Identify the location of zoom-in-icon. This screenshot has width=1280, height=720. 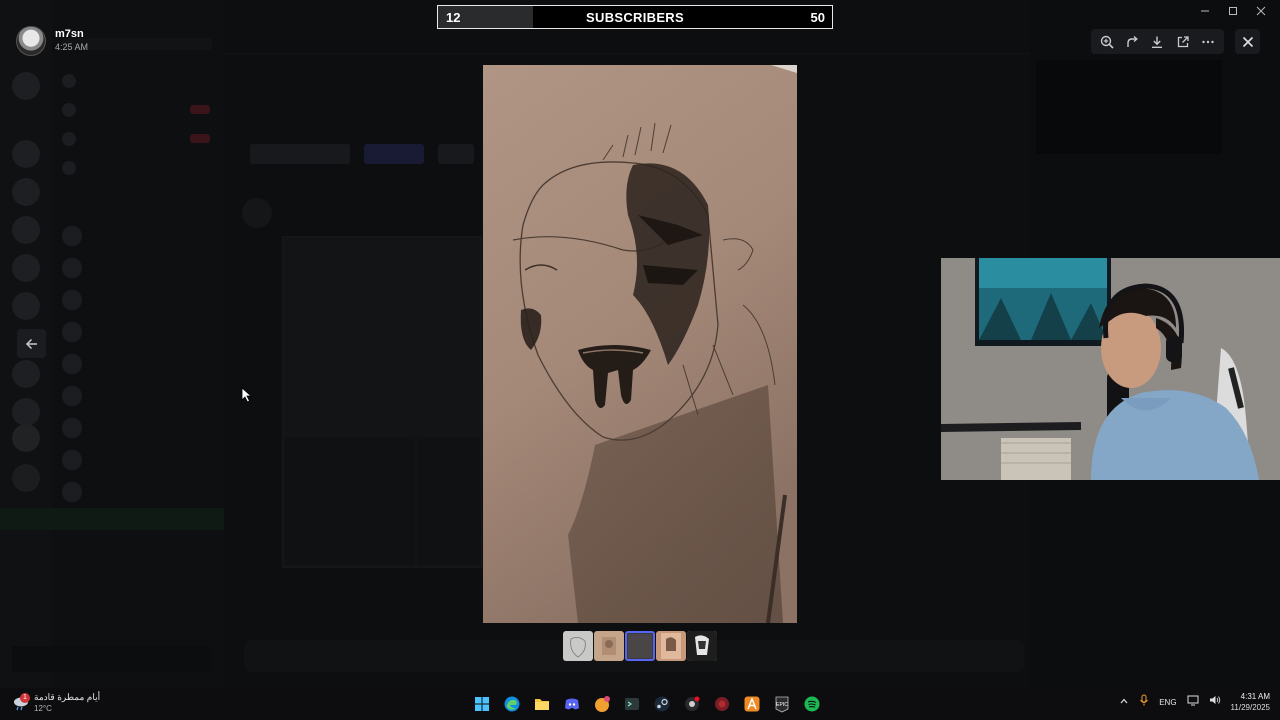
(1107, 42).